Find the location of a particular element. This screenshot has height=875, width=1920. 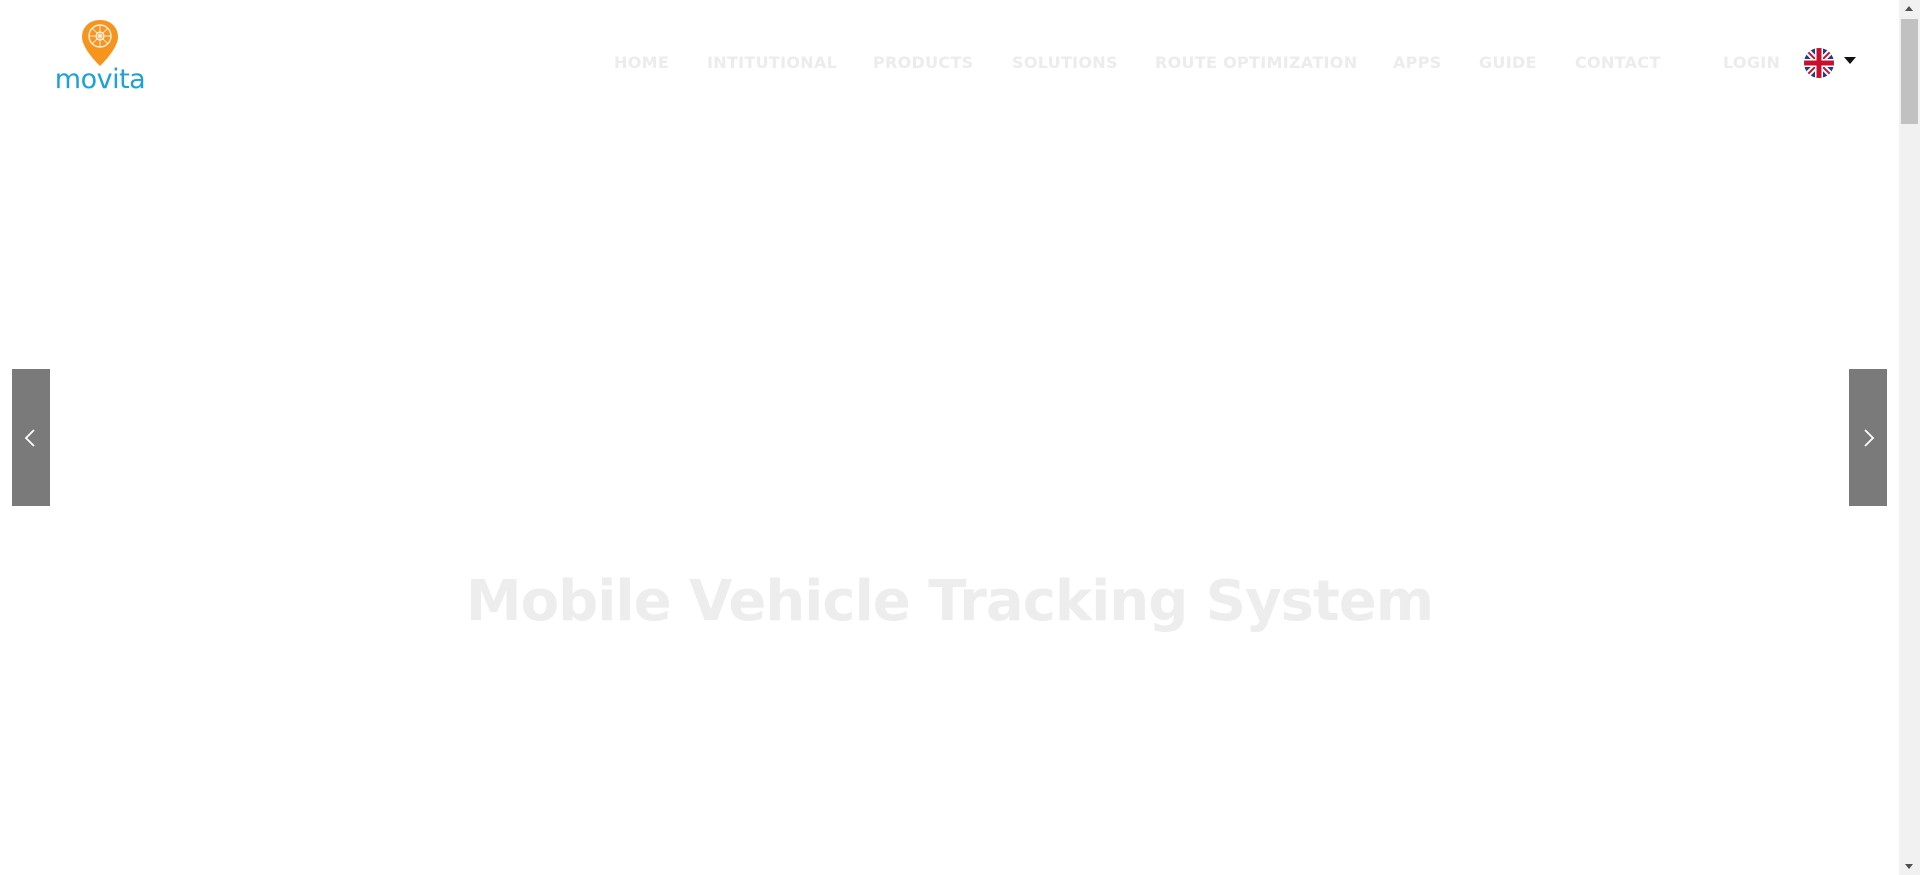

nav-item-login: LOGIN is located at coordinates (1751, 63).